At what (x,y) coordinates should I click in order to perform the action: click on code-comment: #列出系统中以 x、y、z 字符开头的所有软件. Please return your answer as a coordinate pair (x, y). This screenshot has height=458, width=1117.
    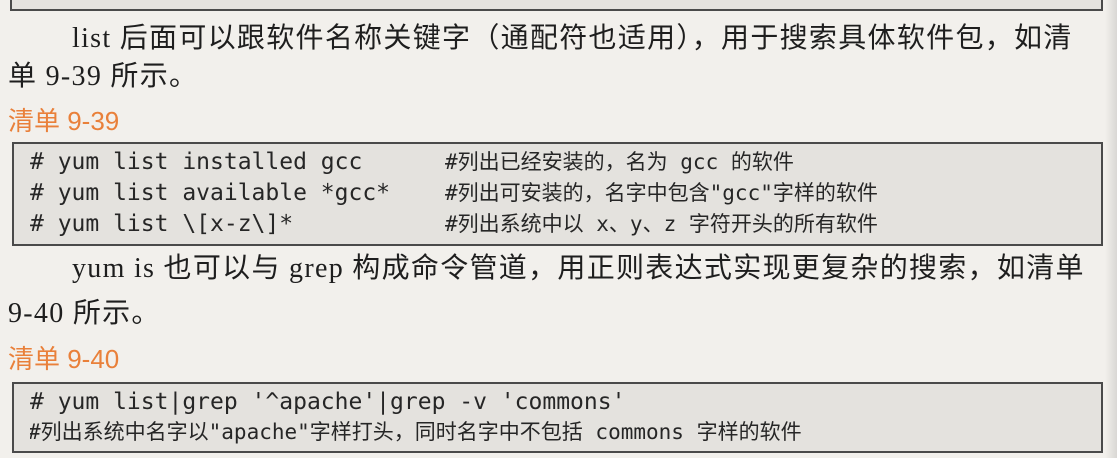
    Looking at the image, I should click on (661, 224).